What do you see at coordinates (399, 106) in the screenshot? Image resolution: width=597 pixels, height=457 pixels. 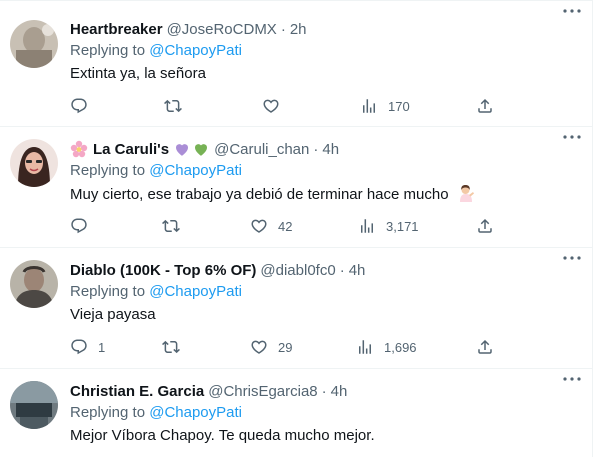 I see `view-count: 170` at bounding box center [399, 106].